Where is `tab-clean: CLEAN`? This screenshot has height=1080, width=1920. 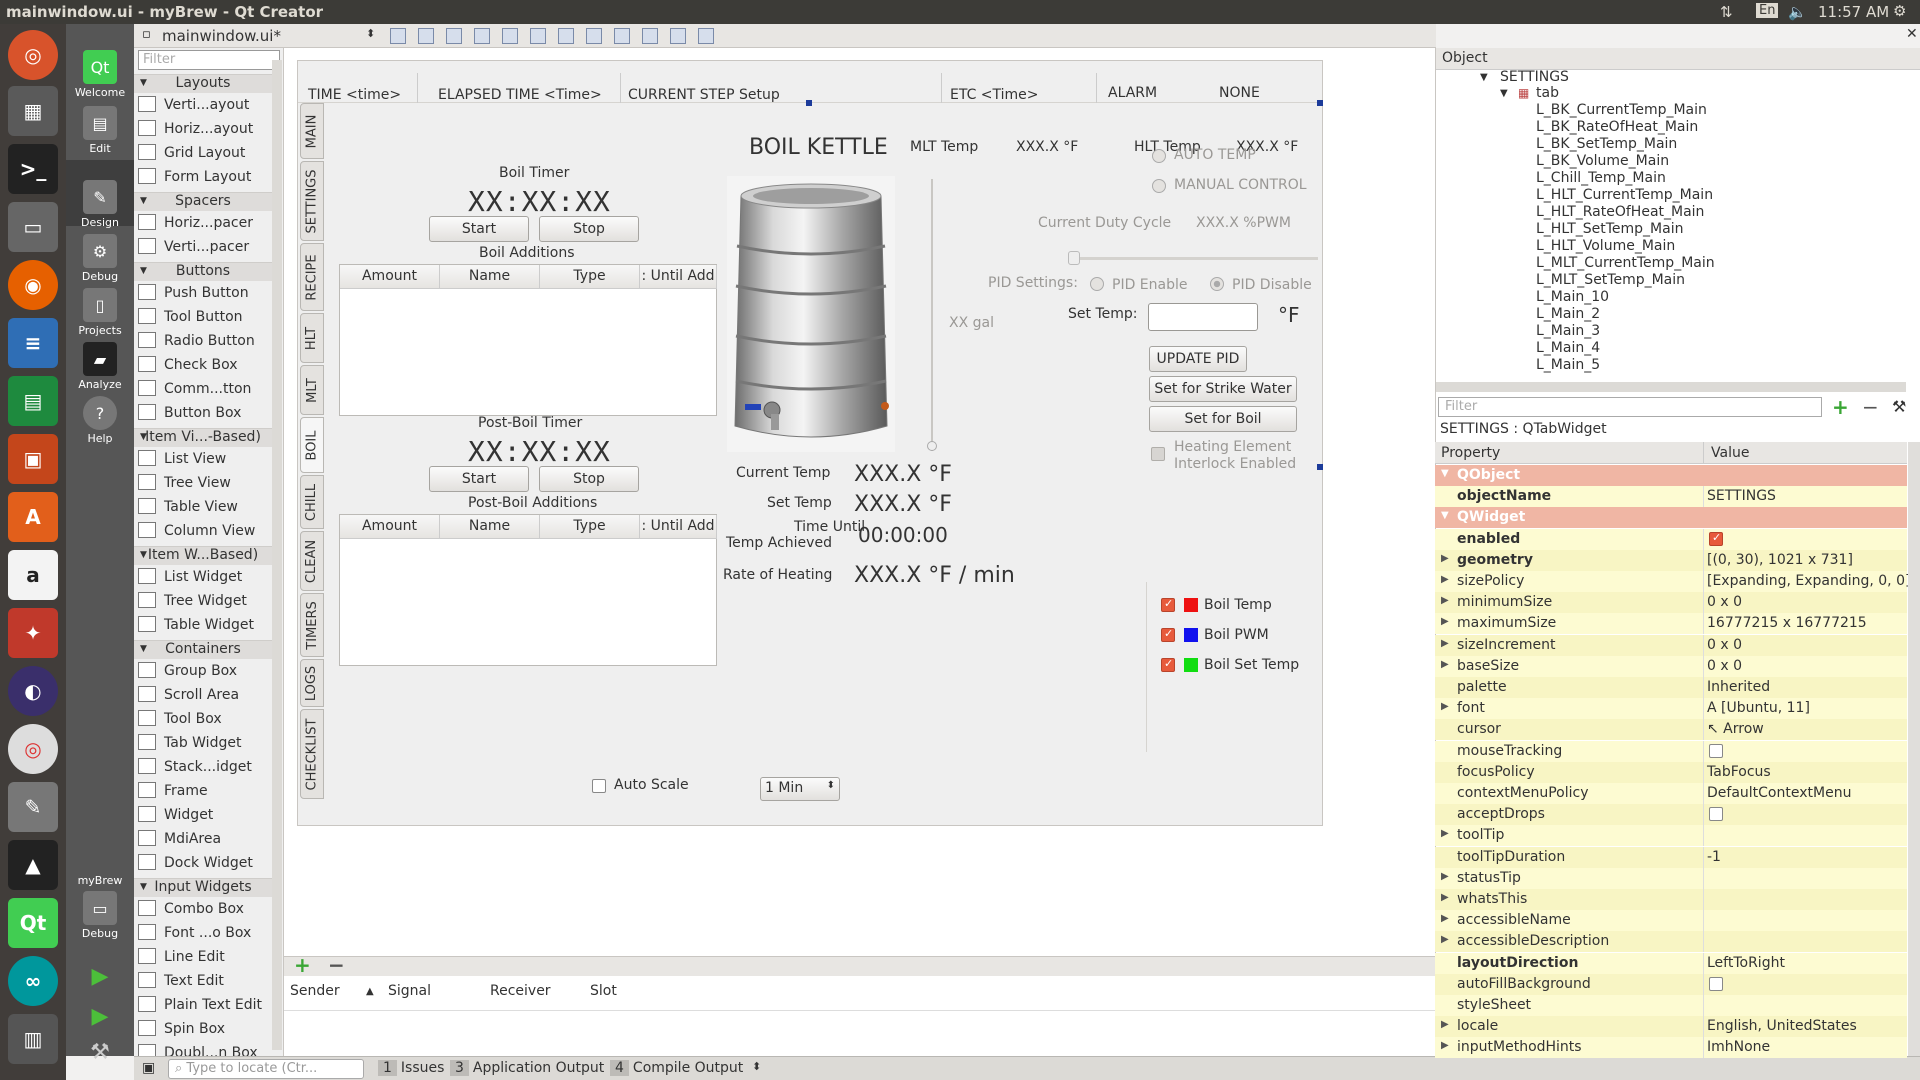
tab-clean: CLEAN is located at coordinates (312, 561).